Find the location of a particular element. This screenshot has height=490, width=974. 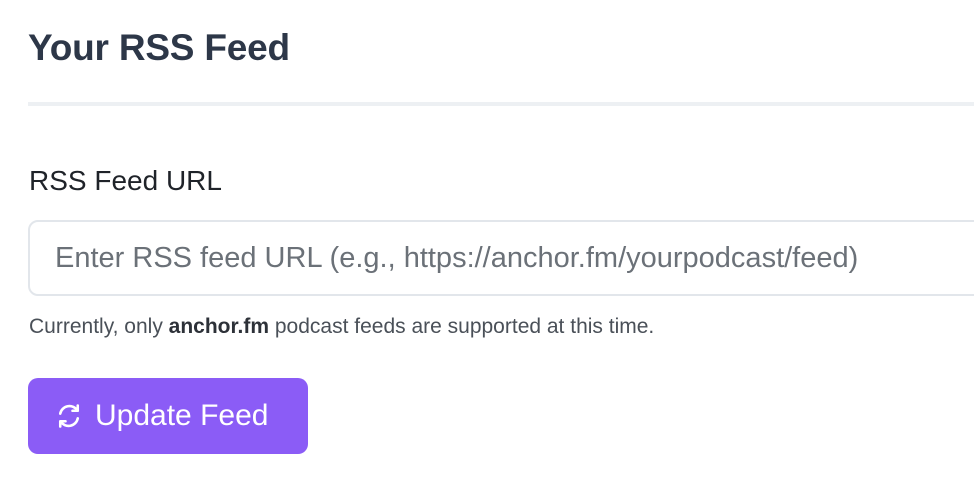

rss-feed-url-label: RSS Feed URL is located at coordinates (125, 180).